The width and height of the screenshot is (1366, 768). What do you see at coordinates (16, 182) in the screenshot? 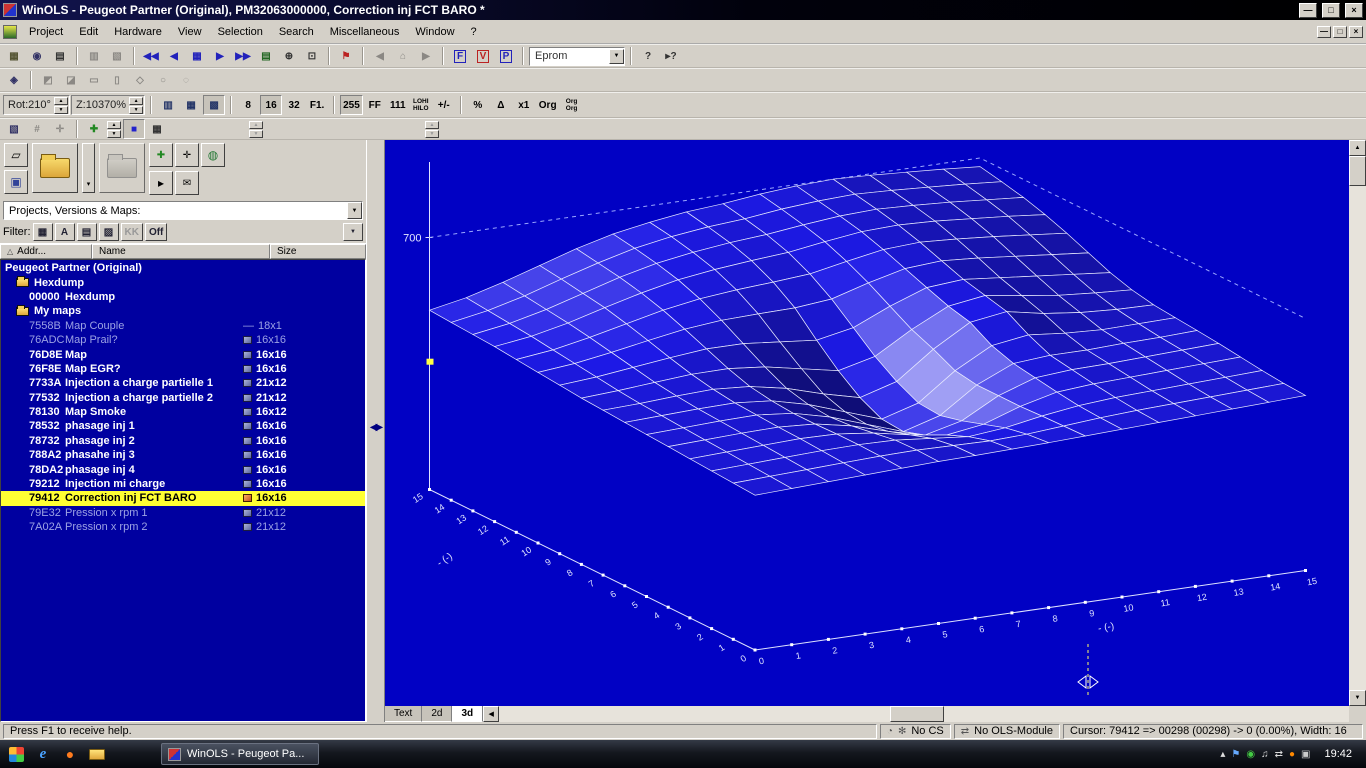
I see `save-version-button: ▣` at bounding box center [16, 182].